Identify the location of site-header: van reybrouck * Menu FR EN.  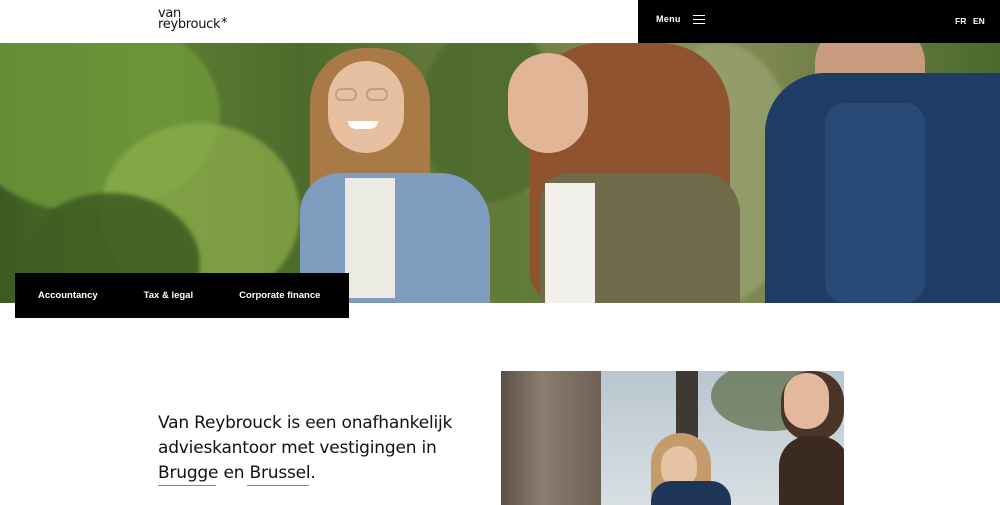
(500, 21).